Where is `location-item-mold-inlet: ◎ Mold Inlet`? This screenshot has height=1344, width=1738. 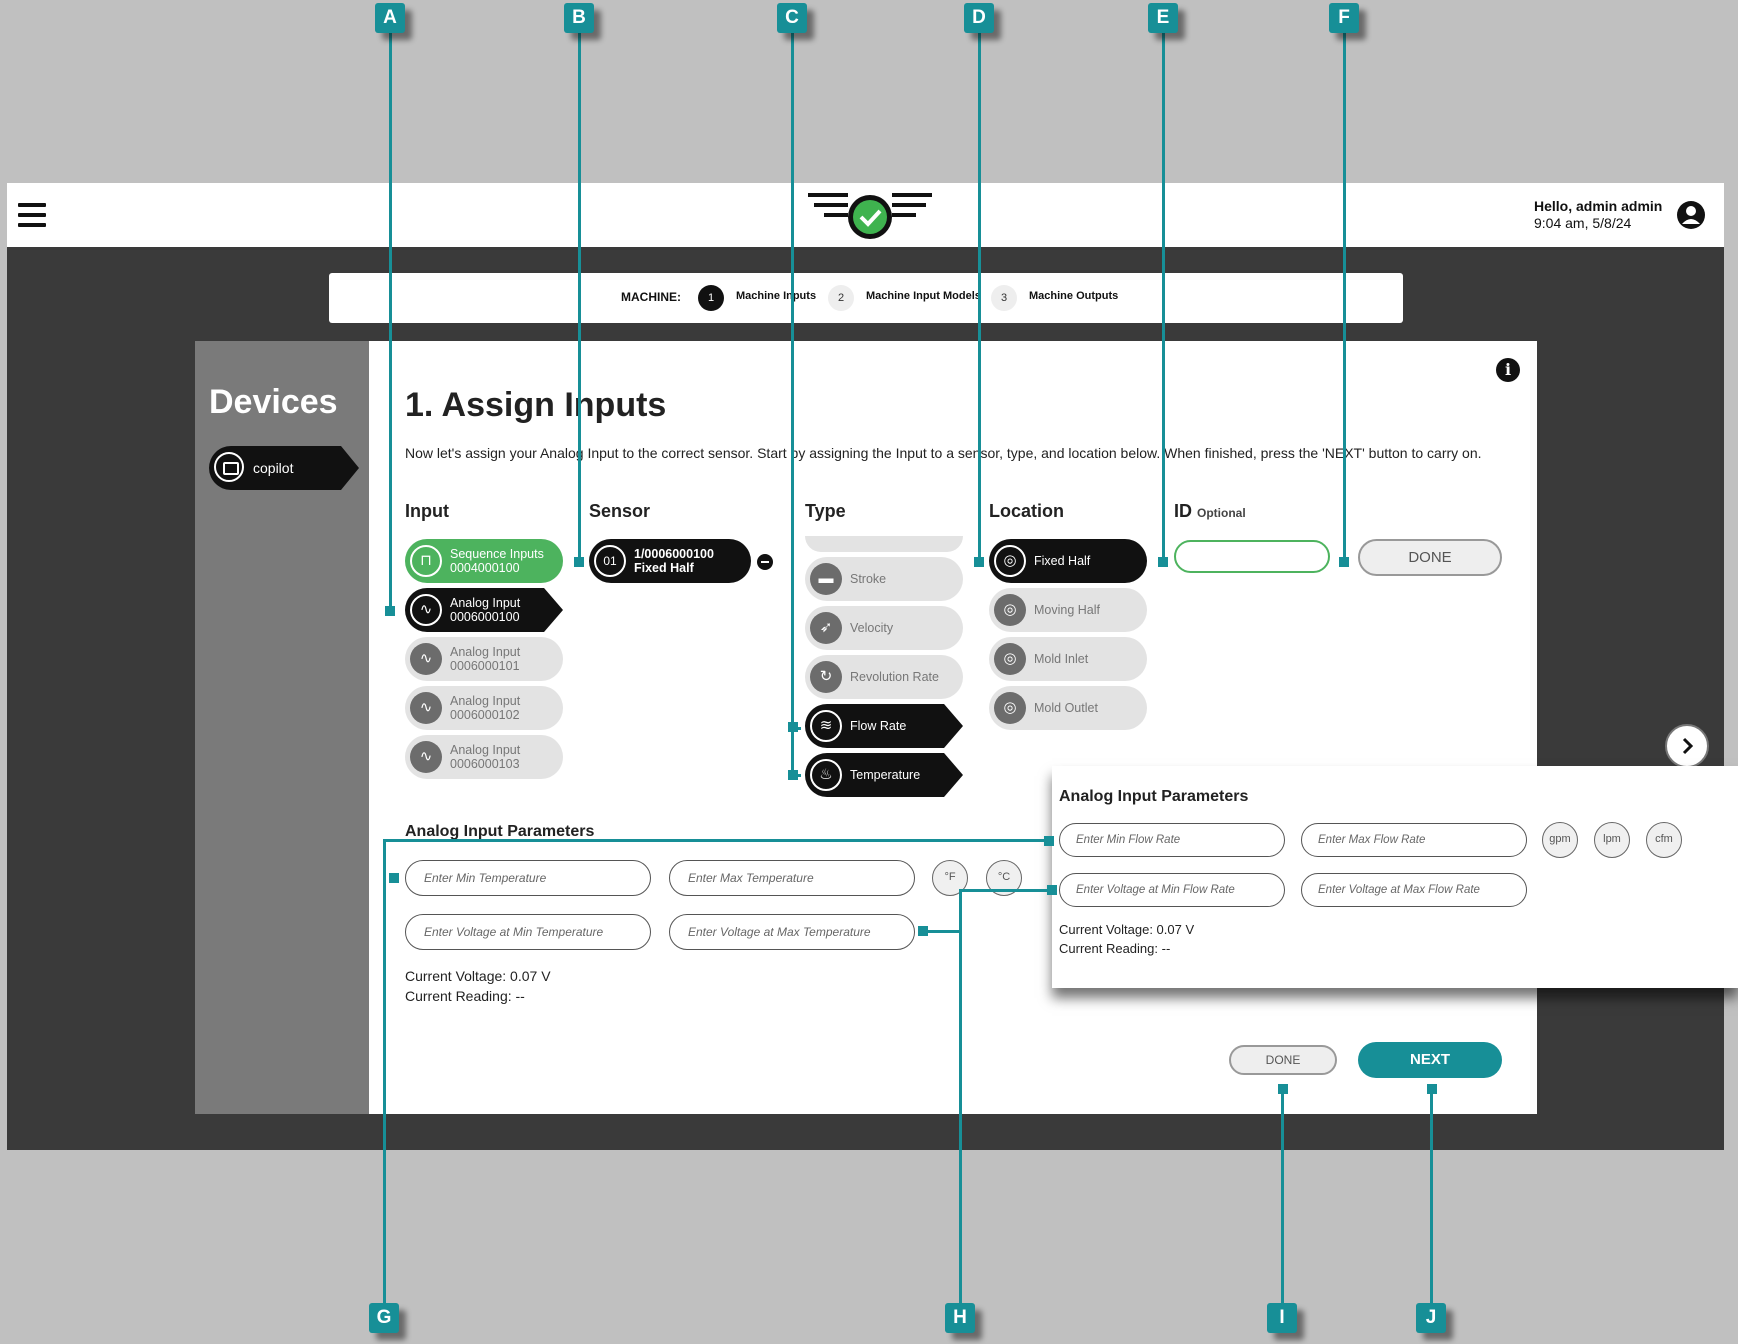 location-item-mold-inlet: ◎ Mold Inlet is located at coordinates (1068, 659).